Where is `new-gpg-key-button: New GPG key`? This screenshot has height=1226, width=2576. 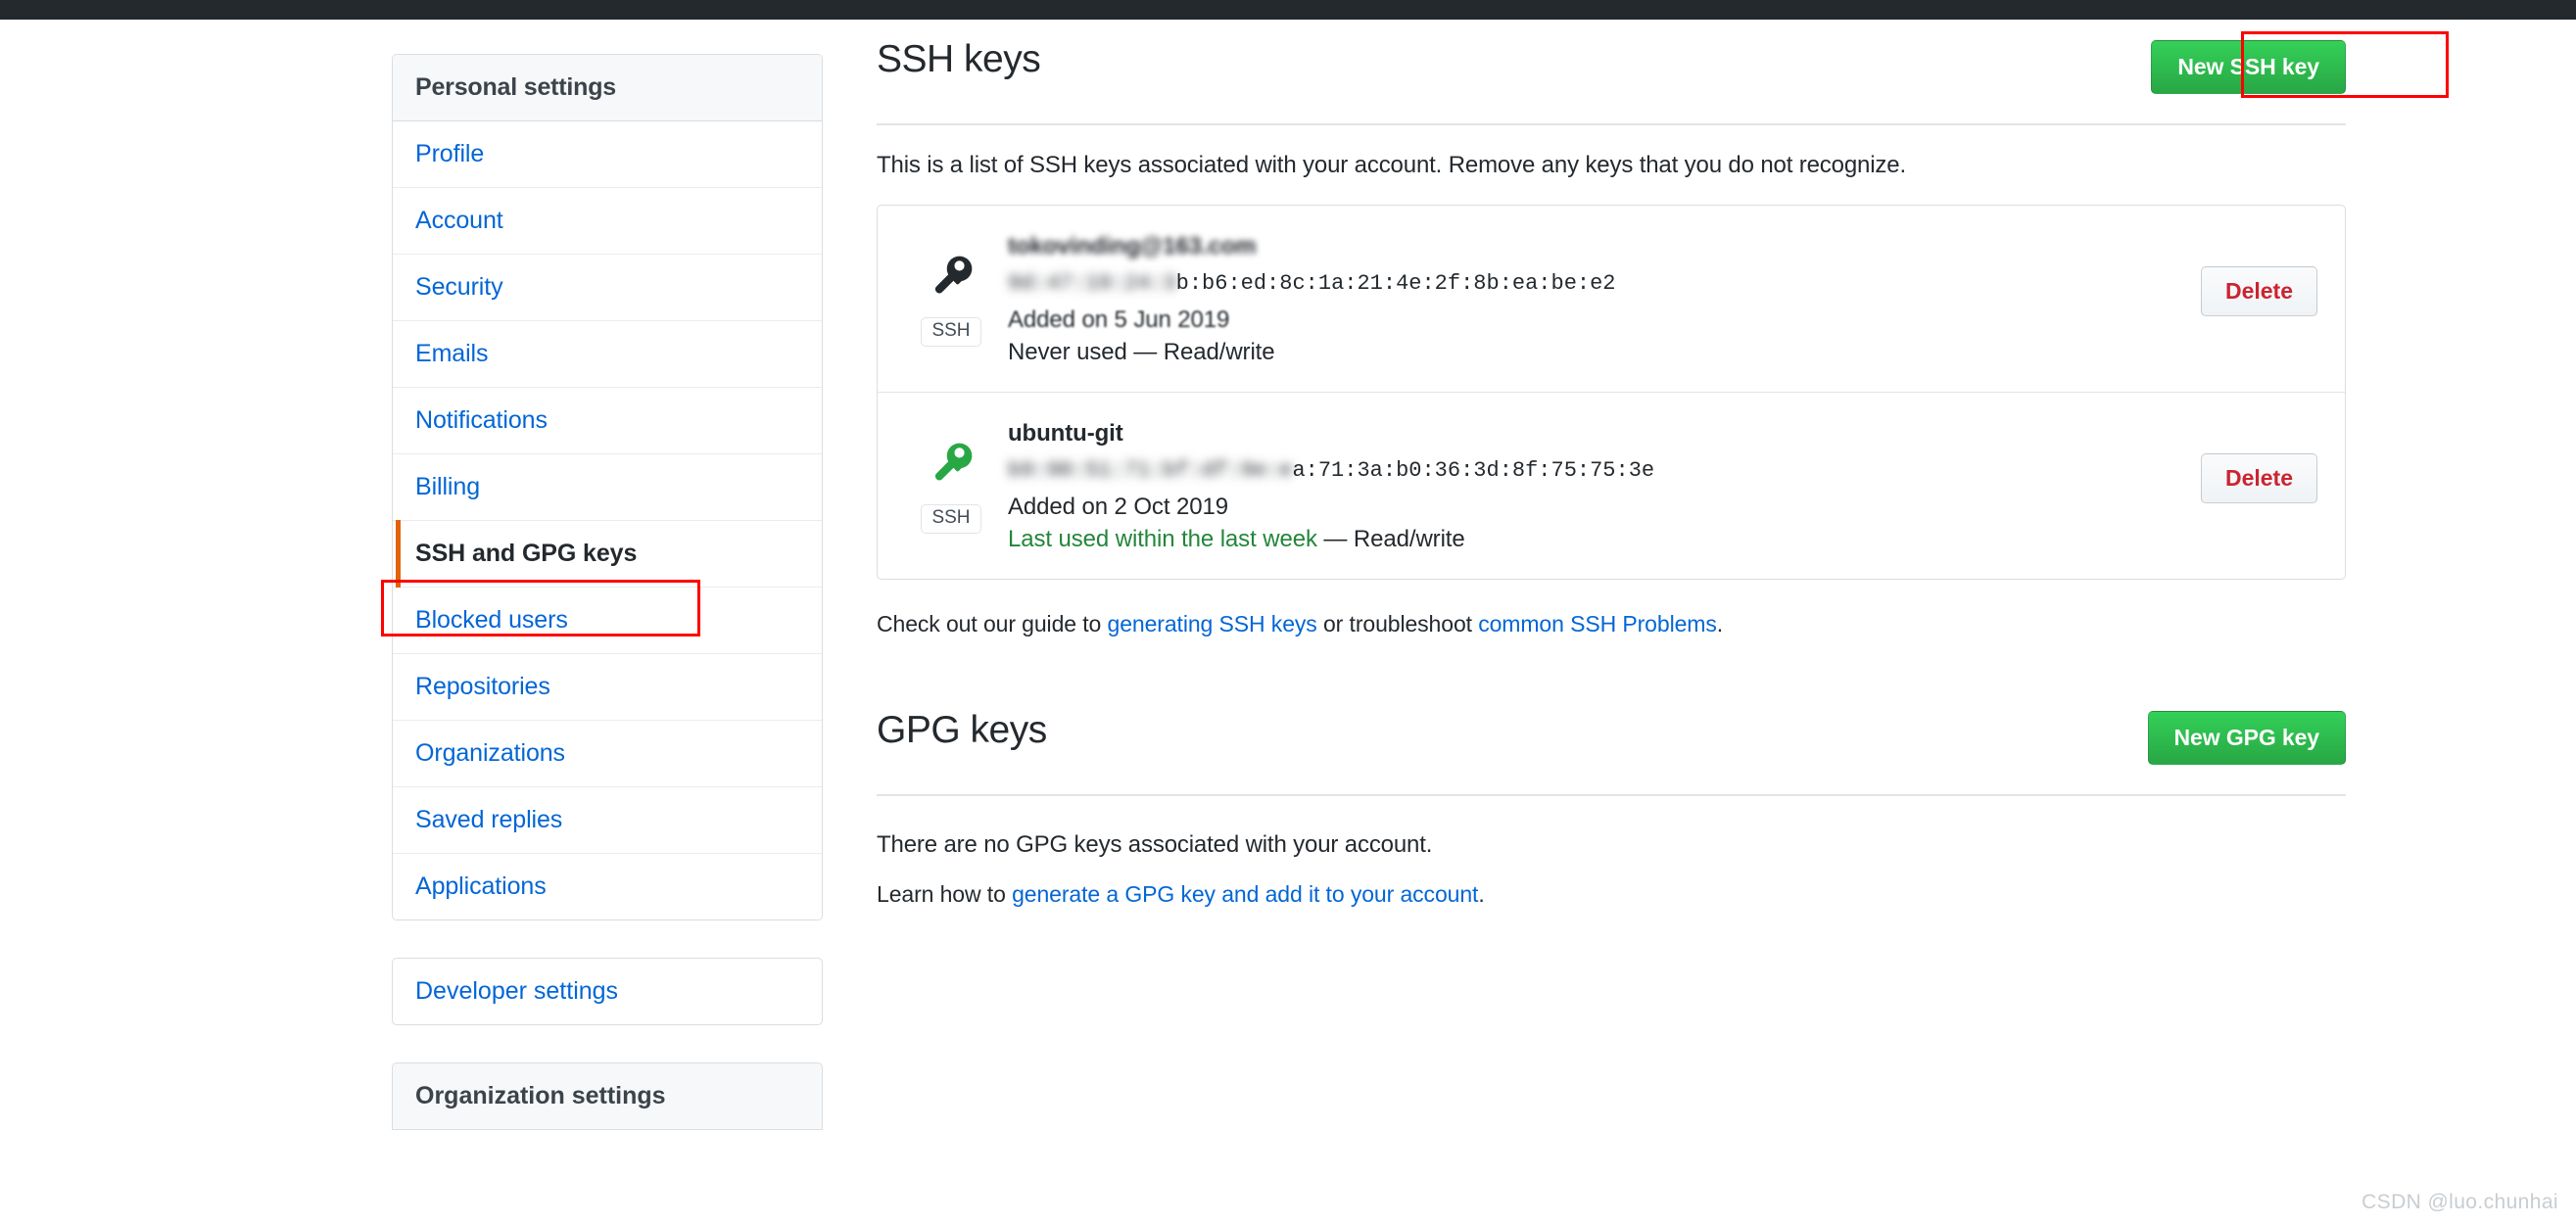
new-gpg-key-button: New GPG key is located at coordinates (2246, 738).